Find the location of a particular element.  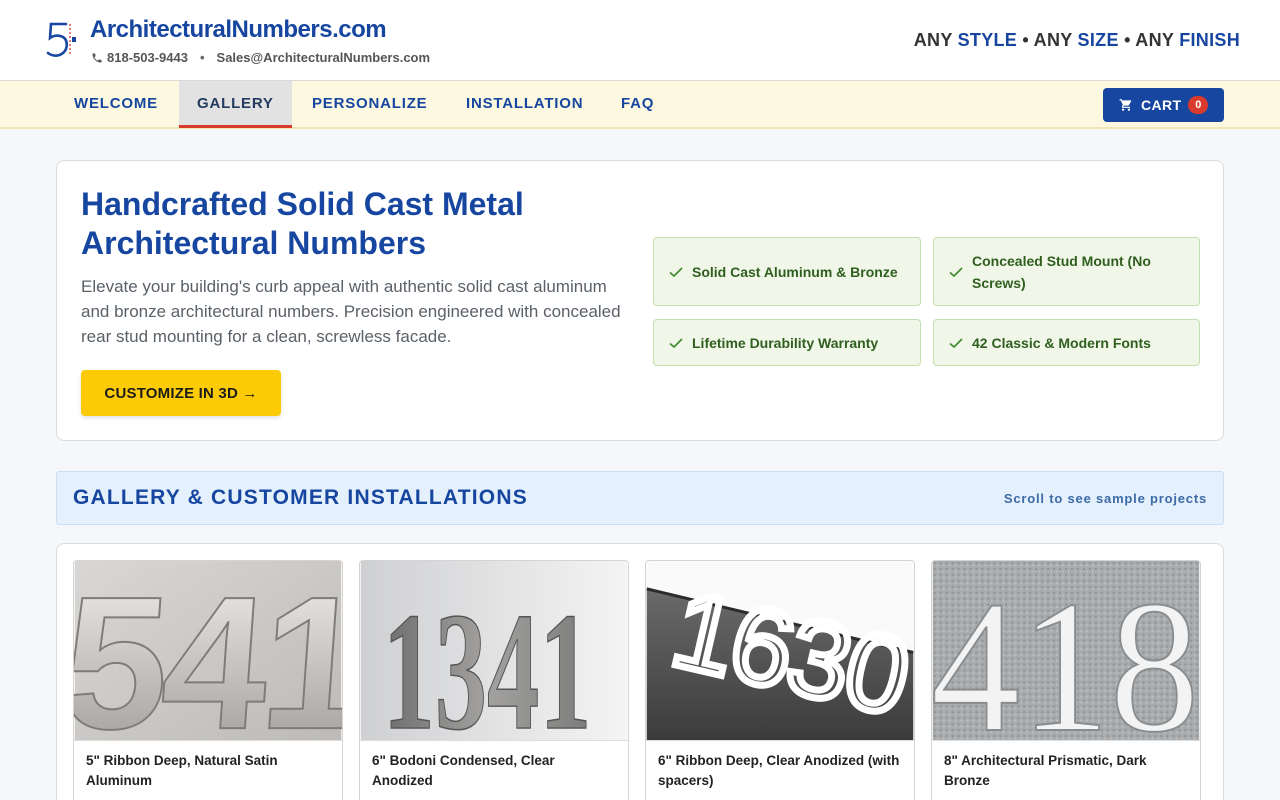

feature-label: Lifetime Durability Warranty is located at coordinates (785, 342).